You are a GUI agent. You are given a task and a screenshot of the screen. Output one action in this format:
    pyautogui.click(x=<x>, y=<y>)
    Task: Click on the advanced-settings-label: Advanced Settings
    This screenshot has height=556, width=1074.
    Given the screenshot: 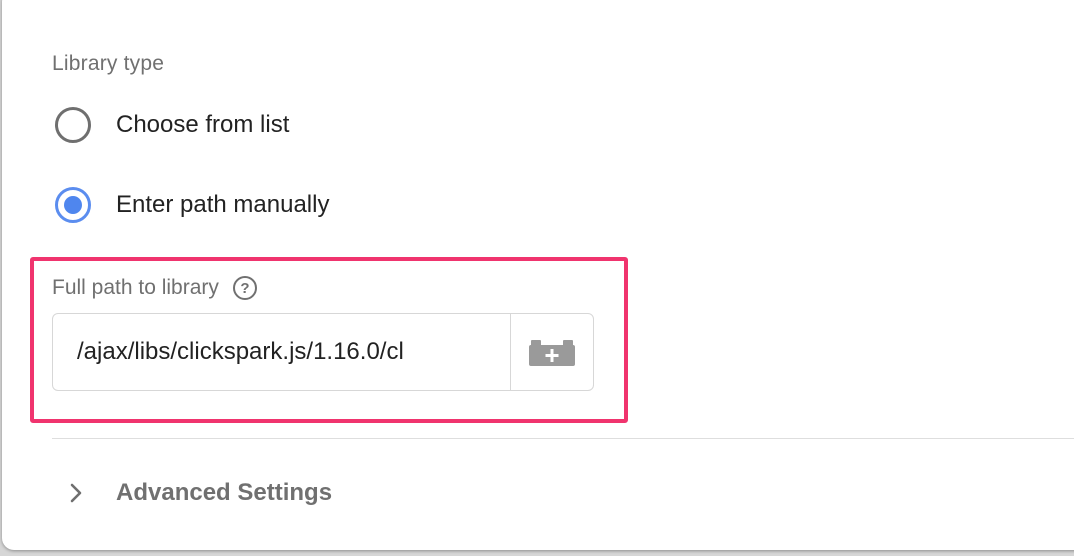 What is the action you would take?
    pyautogui.click(x=224, y=492)
    